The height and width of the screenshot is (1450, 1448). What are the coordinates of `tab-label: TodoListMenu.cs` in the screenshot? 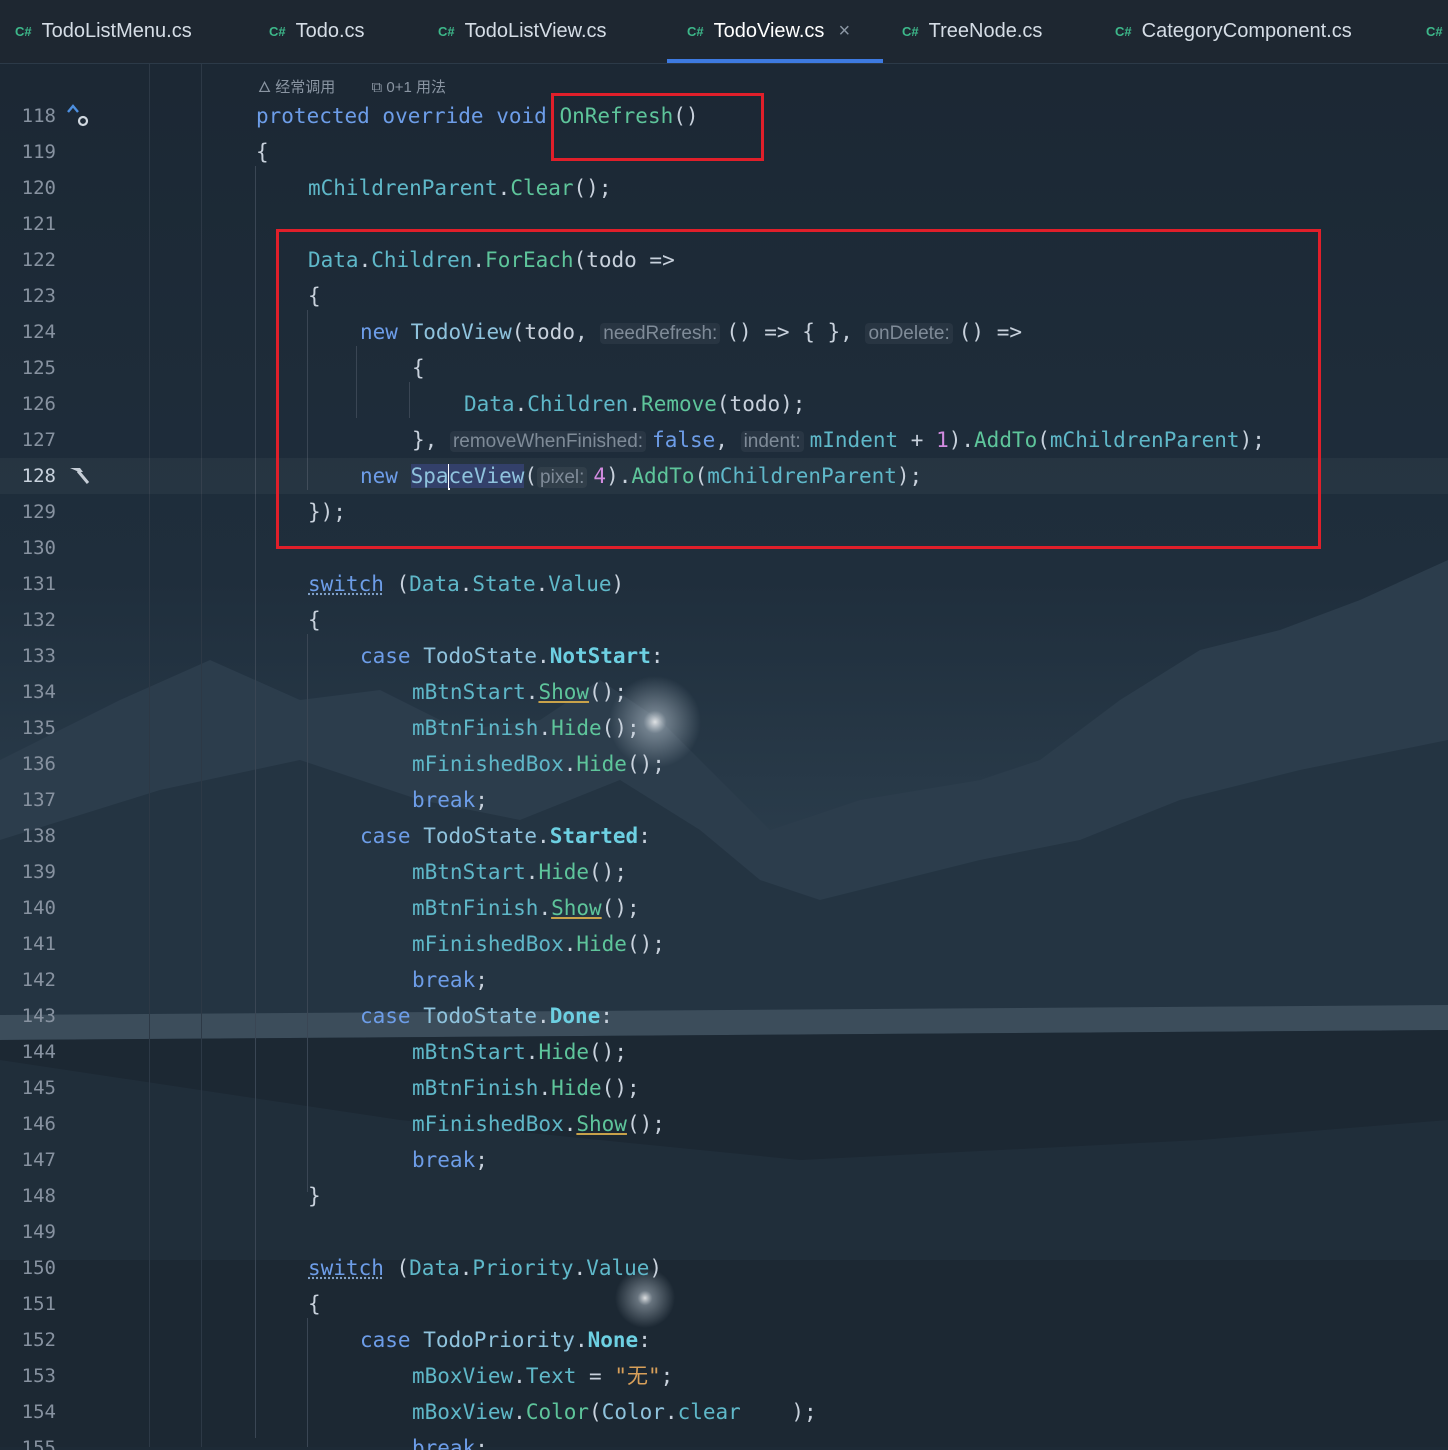 It's located at (116, 31).